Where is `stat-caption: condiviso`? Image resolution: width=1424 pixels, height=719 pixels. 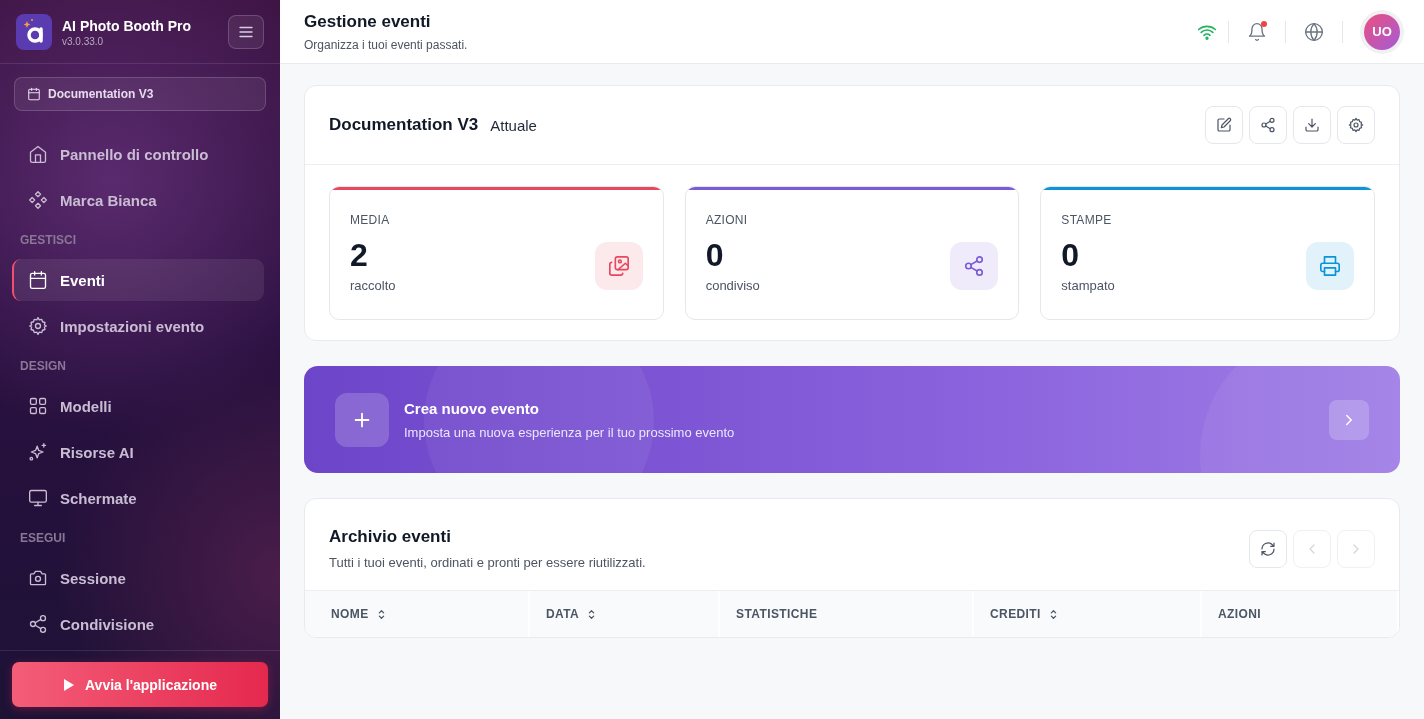
stat-caption: condiviso is located at coordinates (733, 285).